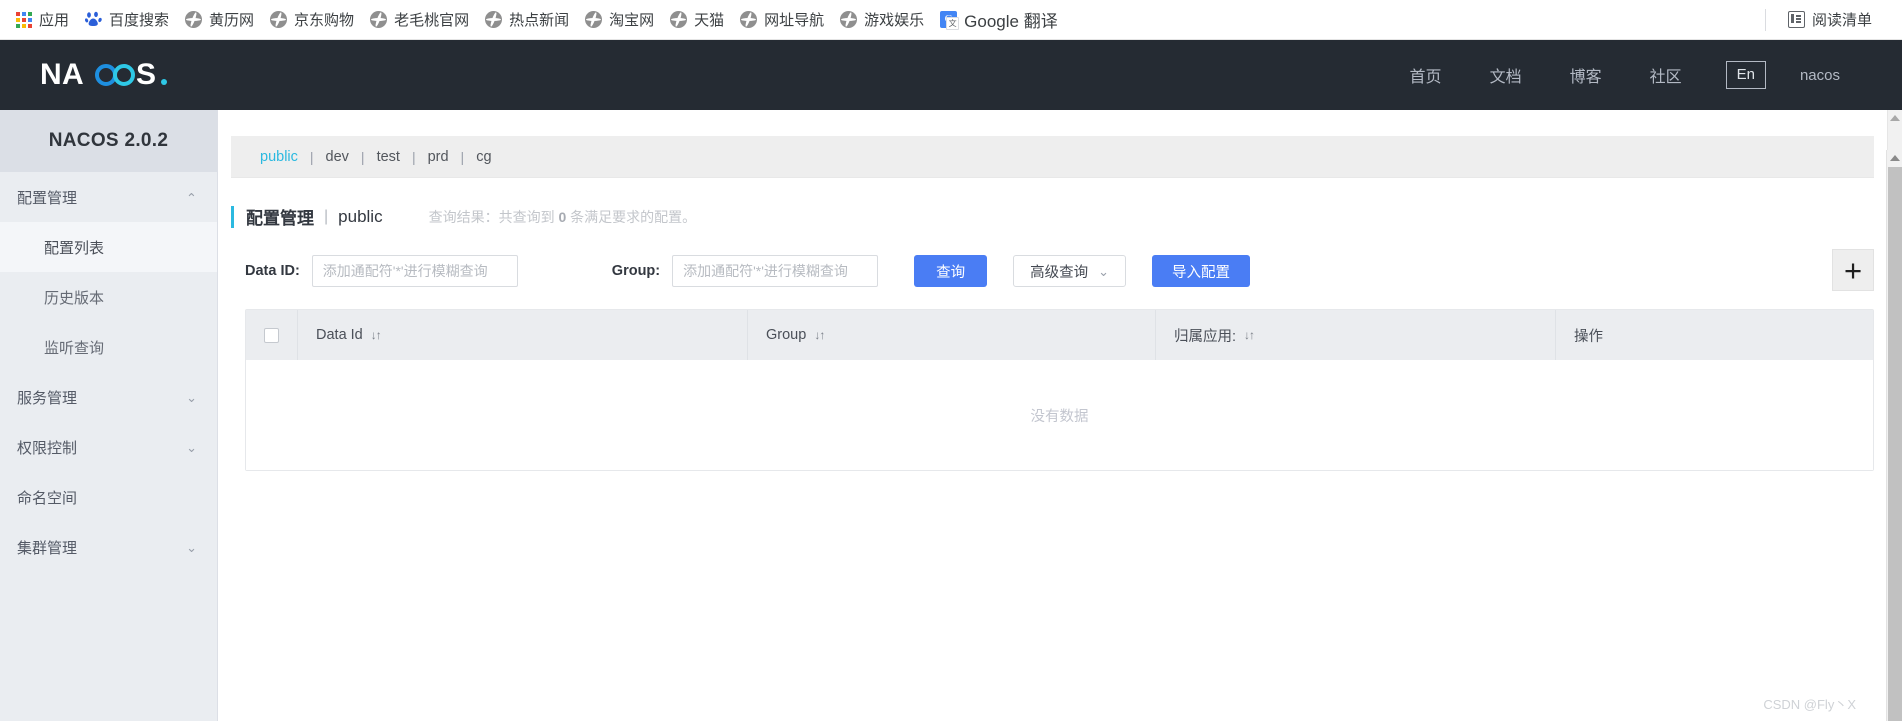  What do you see at coordinates (108, 247) in the screenshot?
I see `sidebar-item-config-list: 配置列表` at bounding box center [108, 247].